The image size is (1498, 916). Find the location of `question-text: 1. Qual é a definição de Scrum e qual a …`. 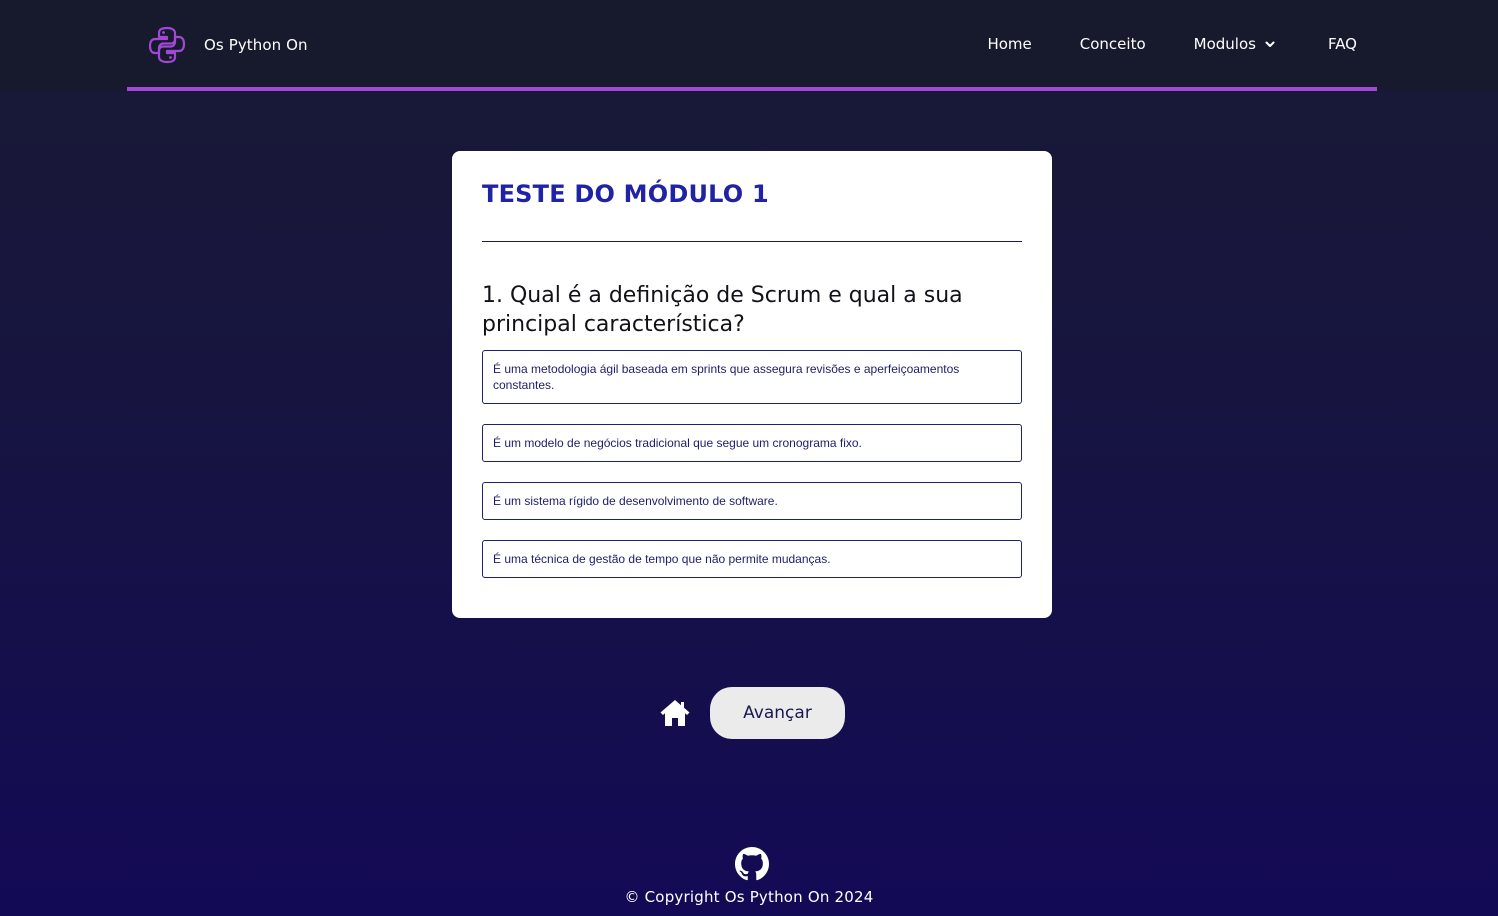

question-text: 1. Qual é a definição de Scrum e qual a … is located at coordinates (722, 310).